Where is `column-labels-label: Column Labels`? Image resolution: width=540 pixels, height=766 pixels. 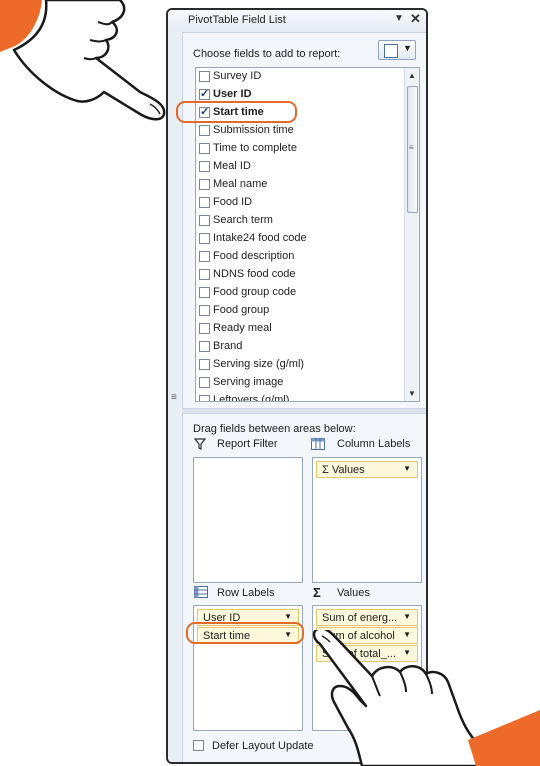 column-labels-label: Column Labels is located at coordinates (374, 444).